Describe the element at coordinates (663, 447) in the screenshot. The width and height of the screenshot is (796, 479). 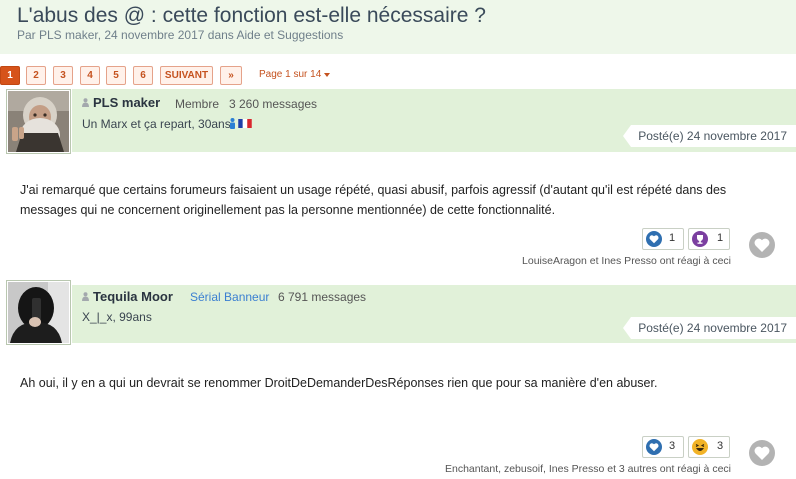
I see `reaction-like: 3` at that location.